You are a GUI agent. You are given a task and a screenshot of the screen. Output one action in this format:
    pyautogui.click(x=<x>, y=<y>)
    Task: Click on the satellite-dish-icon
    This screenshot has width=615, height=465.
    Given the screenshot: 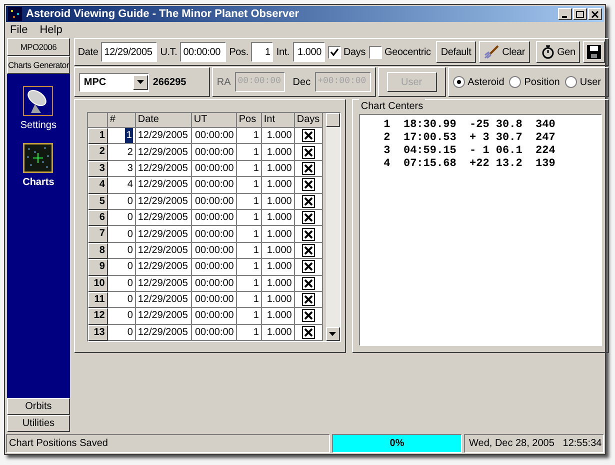 What is the action you would take?
    pyautogui.click(x=38, y=101)
    